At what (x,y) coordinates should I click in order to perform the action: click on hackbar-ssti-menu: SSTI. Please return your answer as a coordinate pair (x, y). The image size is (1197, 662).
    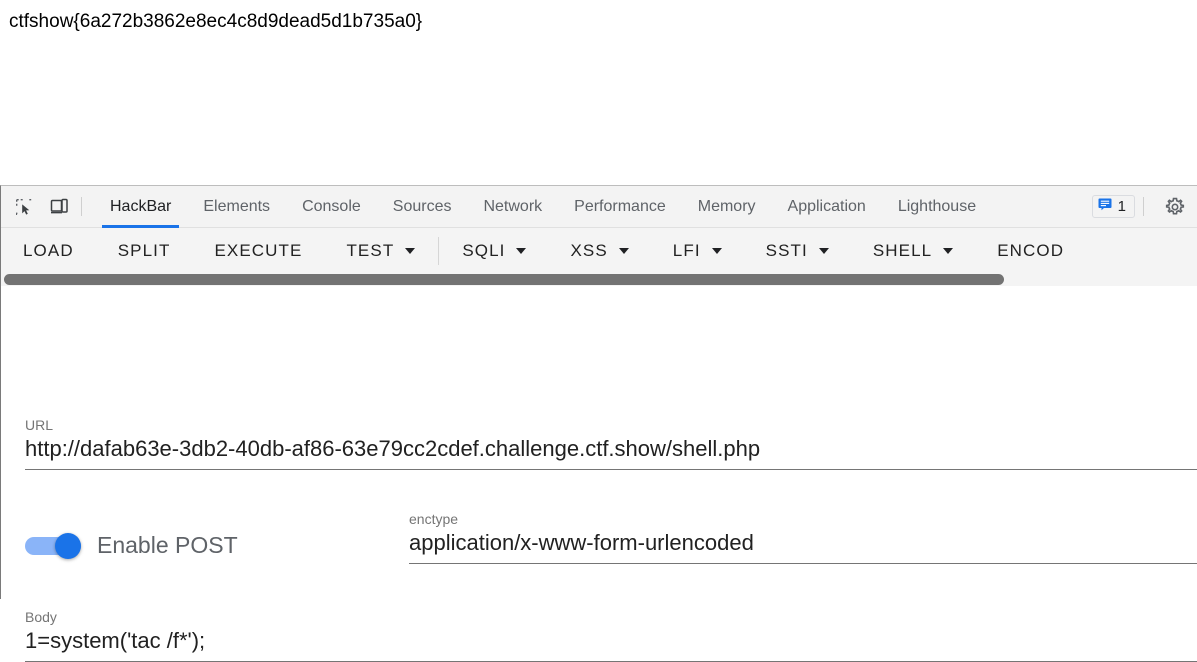
    Looking at the image, I should click on (797, 250).